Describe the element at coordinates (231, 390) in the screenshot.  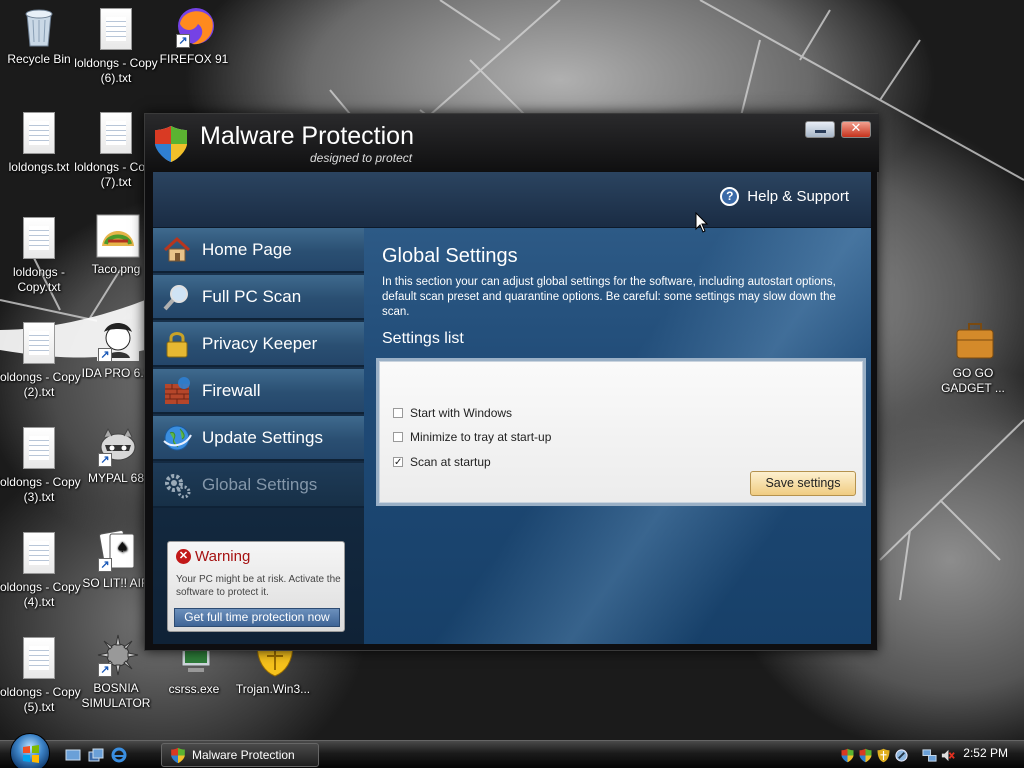
I see `nav-label: Firewall` at that location.